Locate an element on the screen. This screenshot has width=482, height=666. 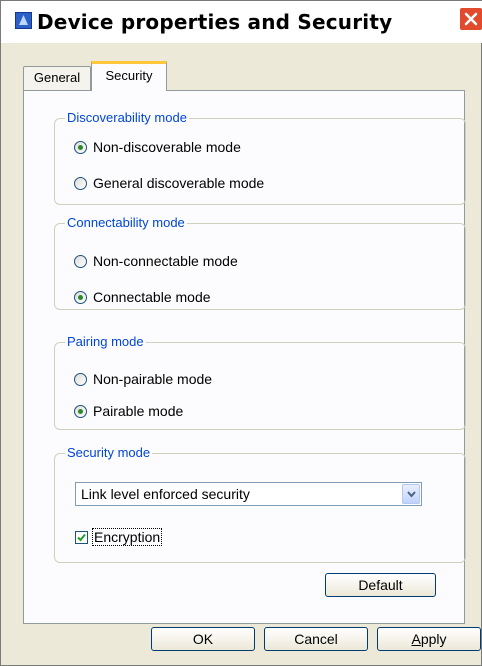
checkmark-icon is located at coordinates (81, 537).